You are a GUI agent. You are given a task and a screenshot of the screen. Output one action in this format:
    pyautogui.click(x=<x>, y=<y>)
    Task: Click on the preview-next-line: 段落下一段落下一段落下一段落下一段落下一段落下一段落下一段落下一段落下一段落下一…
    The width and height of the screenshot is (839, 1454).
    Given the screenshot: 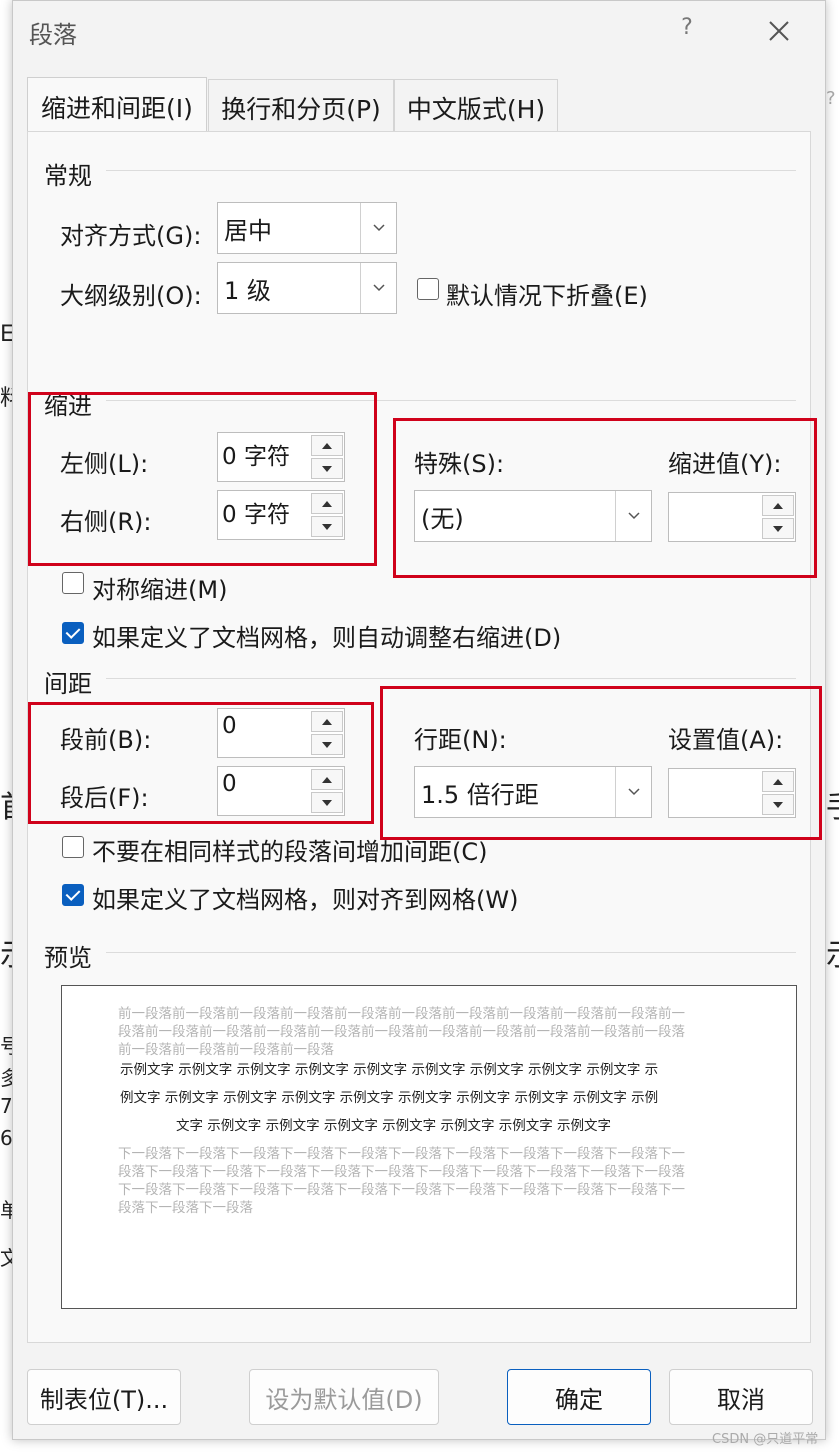 What is the action you would take?
    pyautogui.click(x=401, y=1172)
    